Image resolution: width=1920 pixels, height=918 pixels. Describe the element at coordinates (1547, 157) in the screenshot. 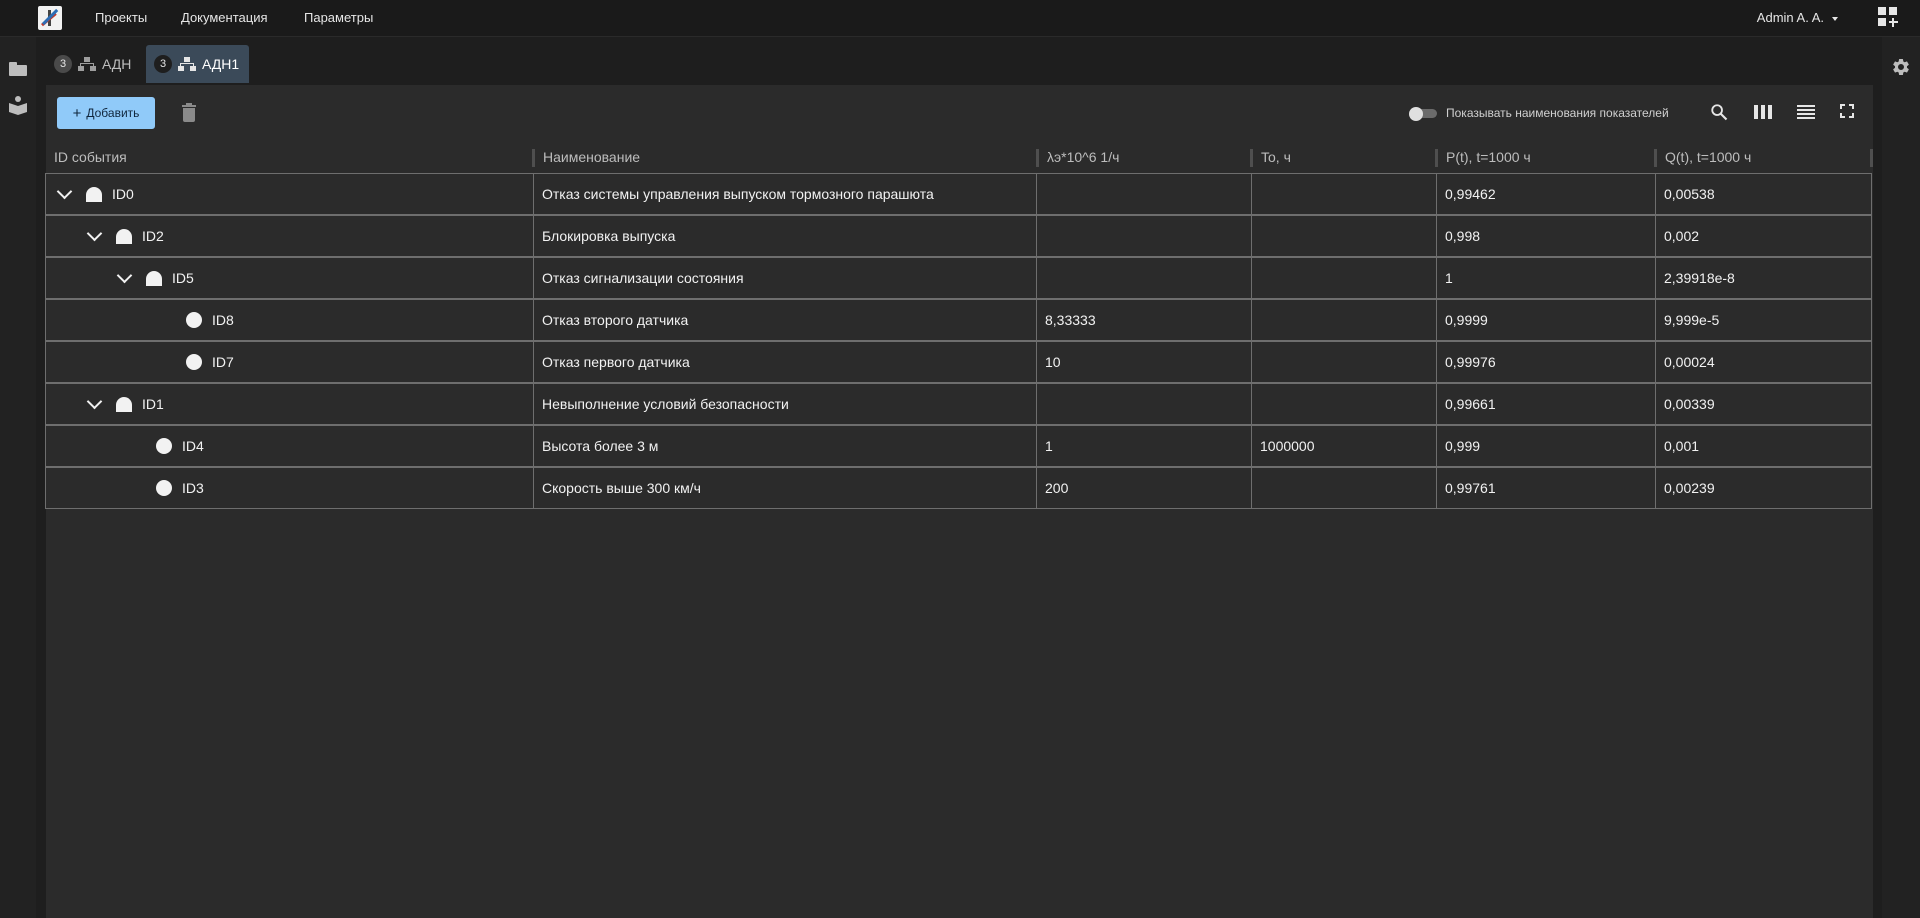

I see `column-header-p: P(t), t=1000 ч` at that location.